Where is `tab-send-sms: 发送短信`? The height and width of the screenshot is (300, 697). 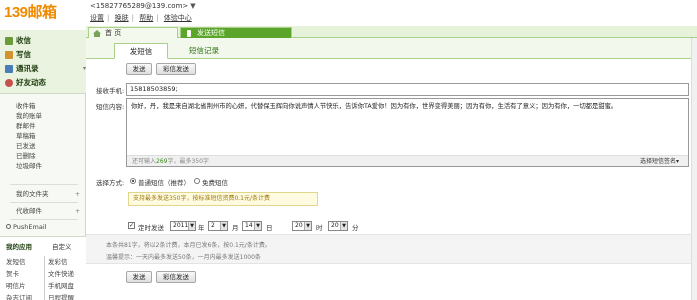
tab-send-sms: 发送短信 is located at coordinates (236, 32).